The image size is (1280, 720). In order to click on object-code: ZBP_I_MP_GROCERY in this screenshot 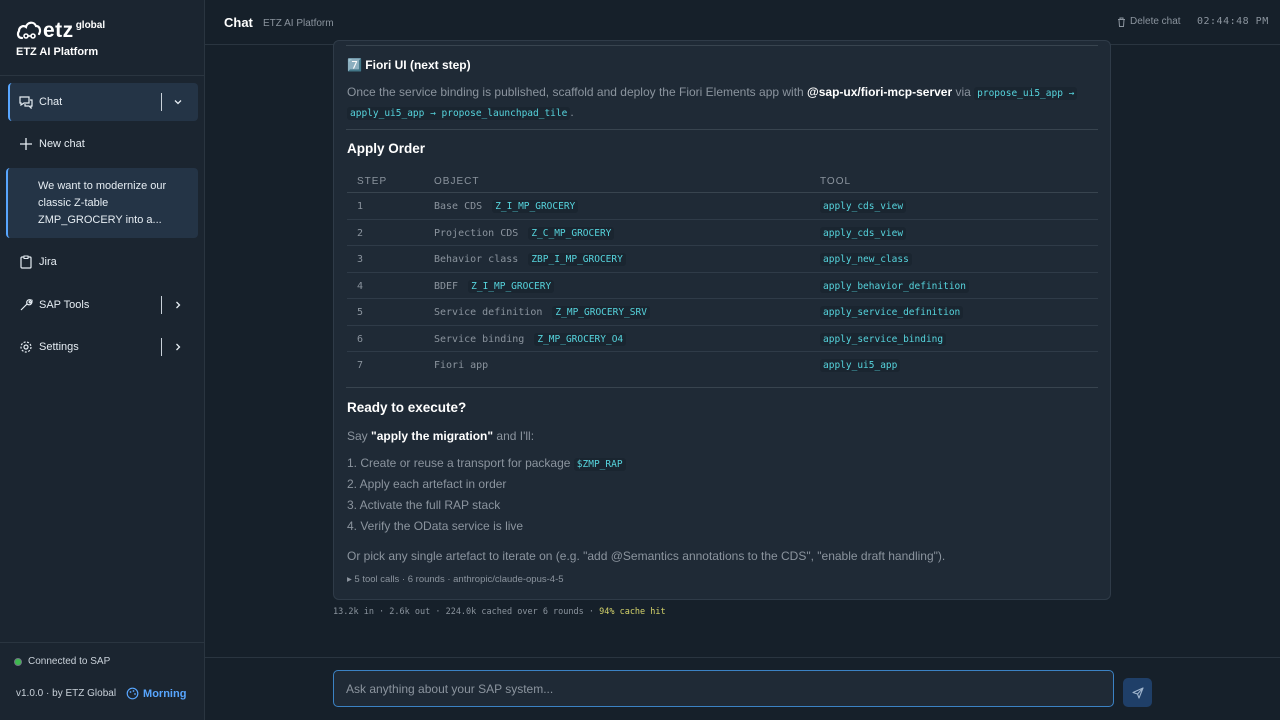, I will do `click(577, 259)`.